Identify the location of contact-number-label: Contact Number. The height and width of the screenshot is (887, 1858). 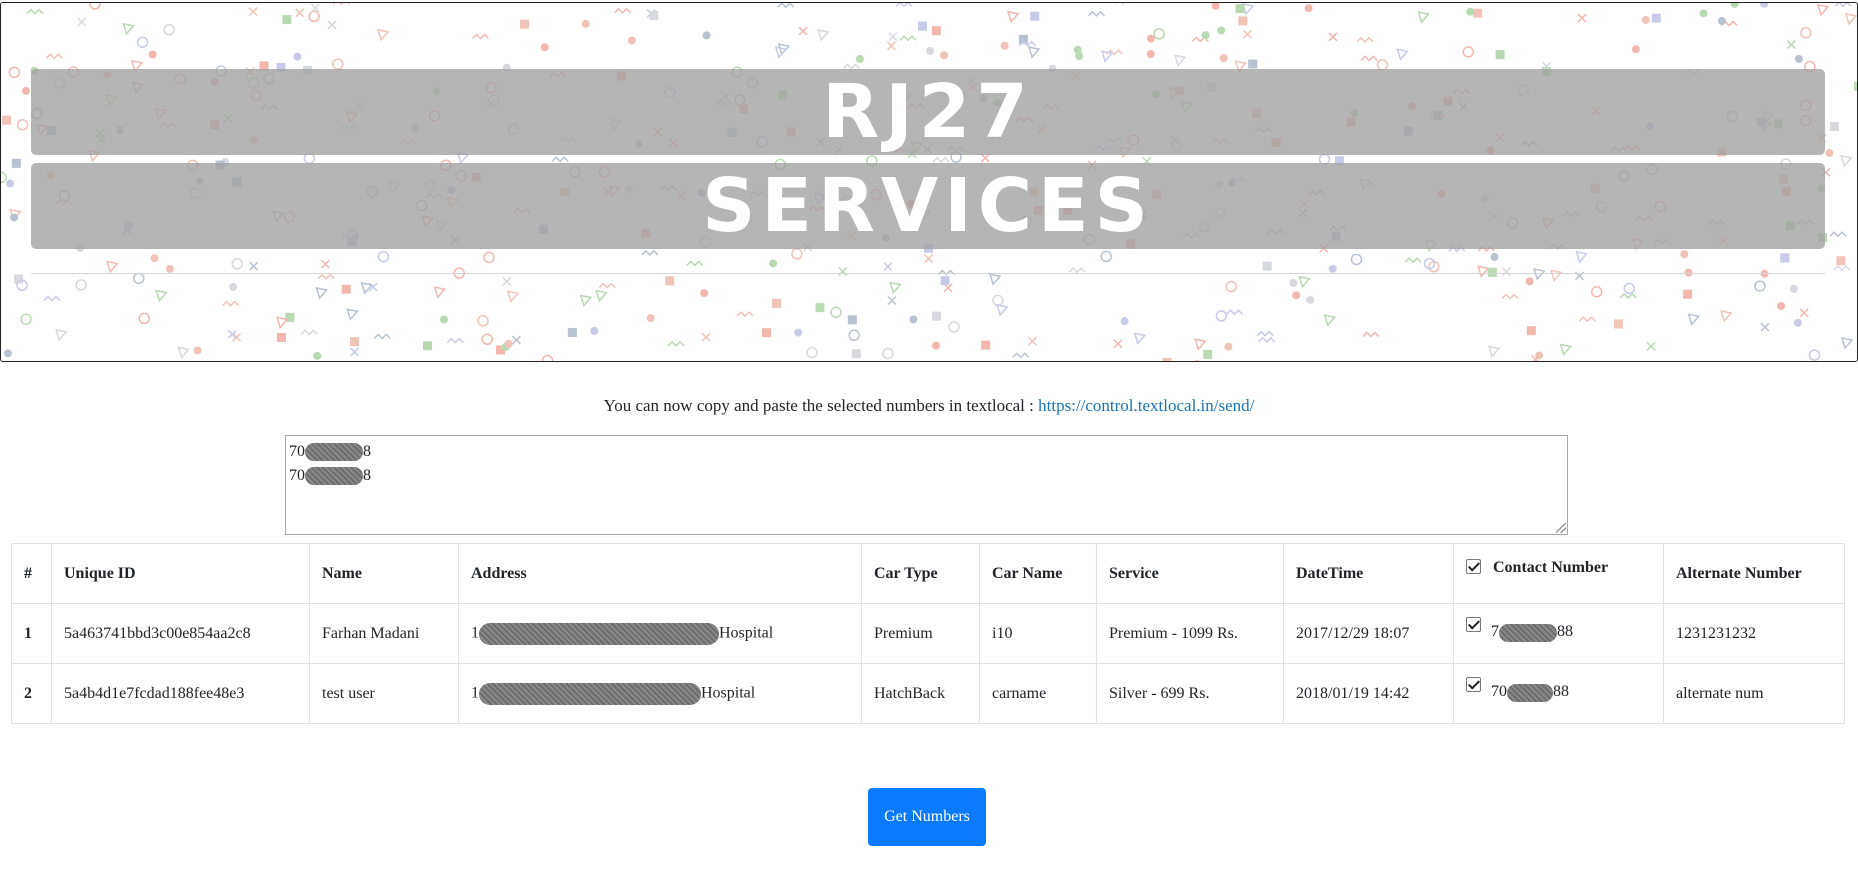
(1551, 567).